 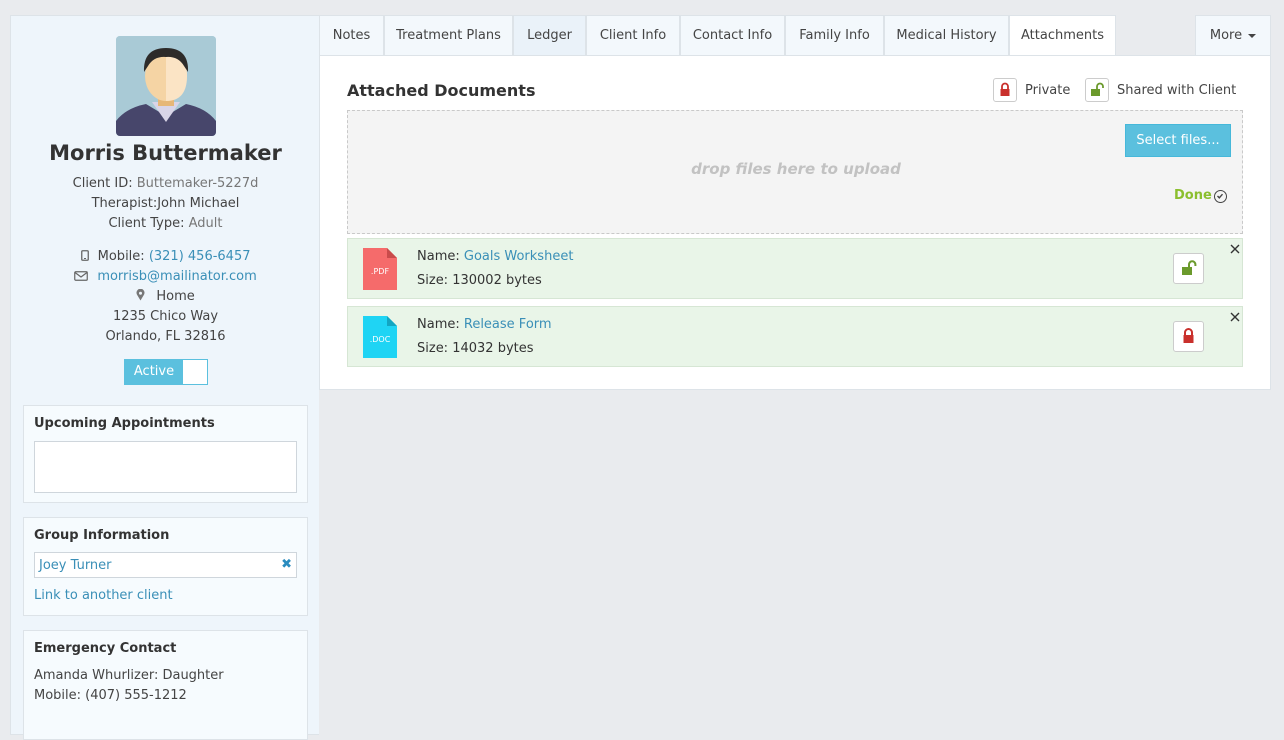 I want to click on tab-attachments: Attachments, so click(x=1062, y=35).